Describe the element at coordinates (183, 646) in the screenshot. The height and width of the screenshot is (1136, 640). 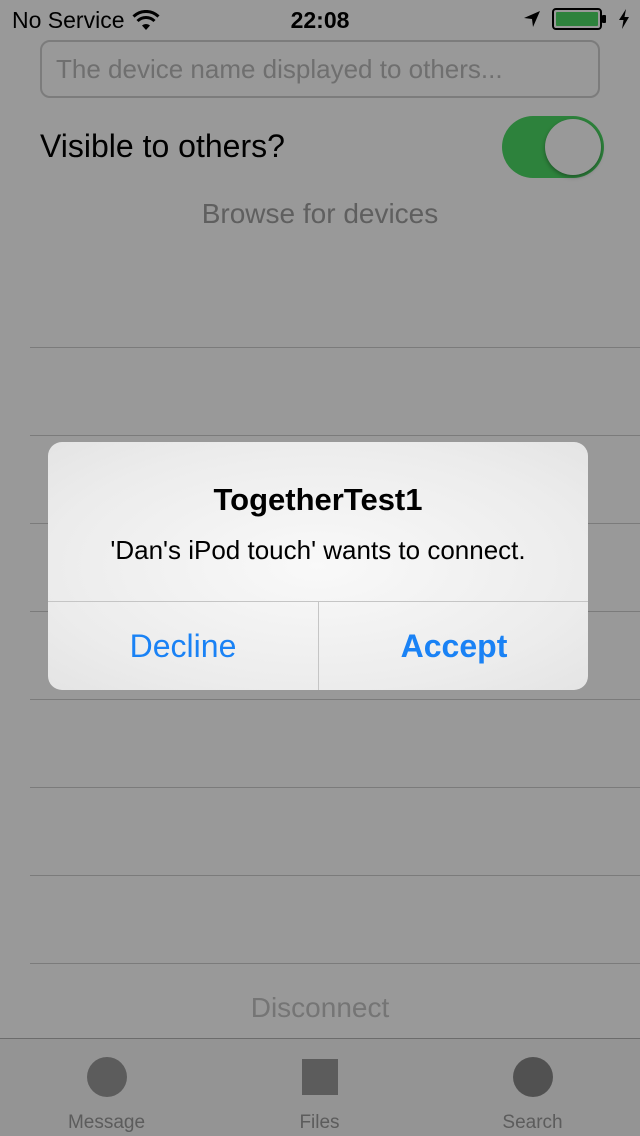
I see `decline-button: Decline` at that location.